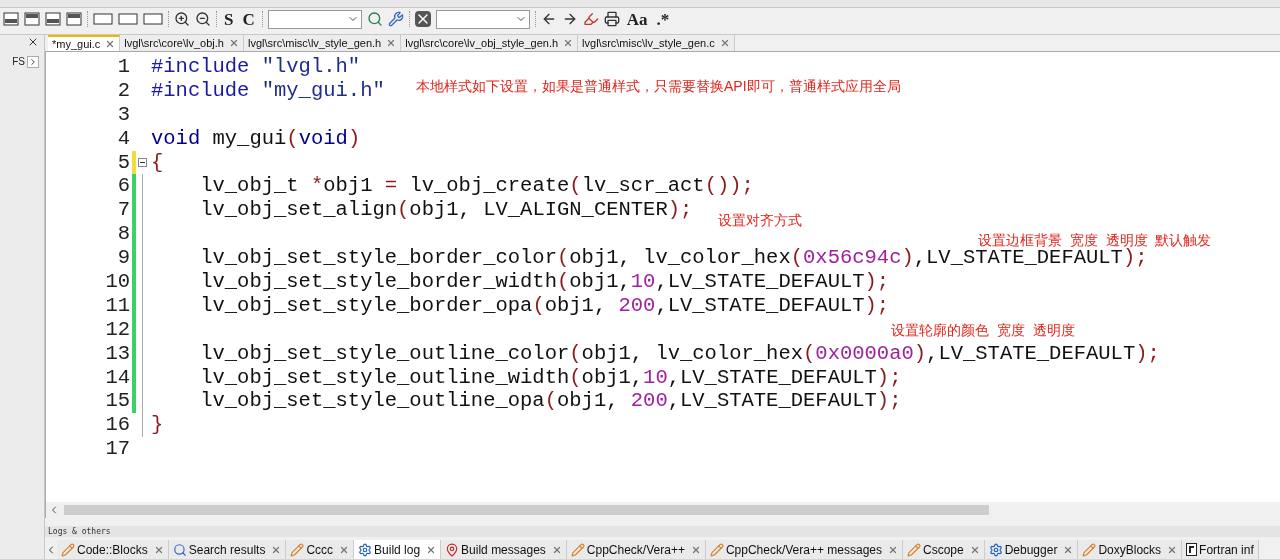 The width and height of the screenshot is (1280, 559). I want to click on toolbar-button: Aa, so click(637, 19).